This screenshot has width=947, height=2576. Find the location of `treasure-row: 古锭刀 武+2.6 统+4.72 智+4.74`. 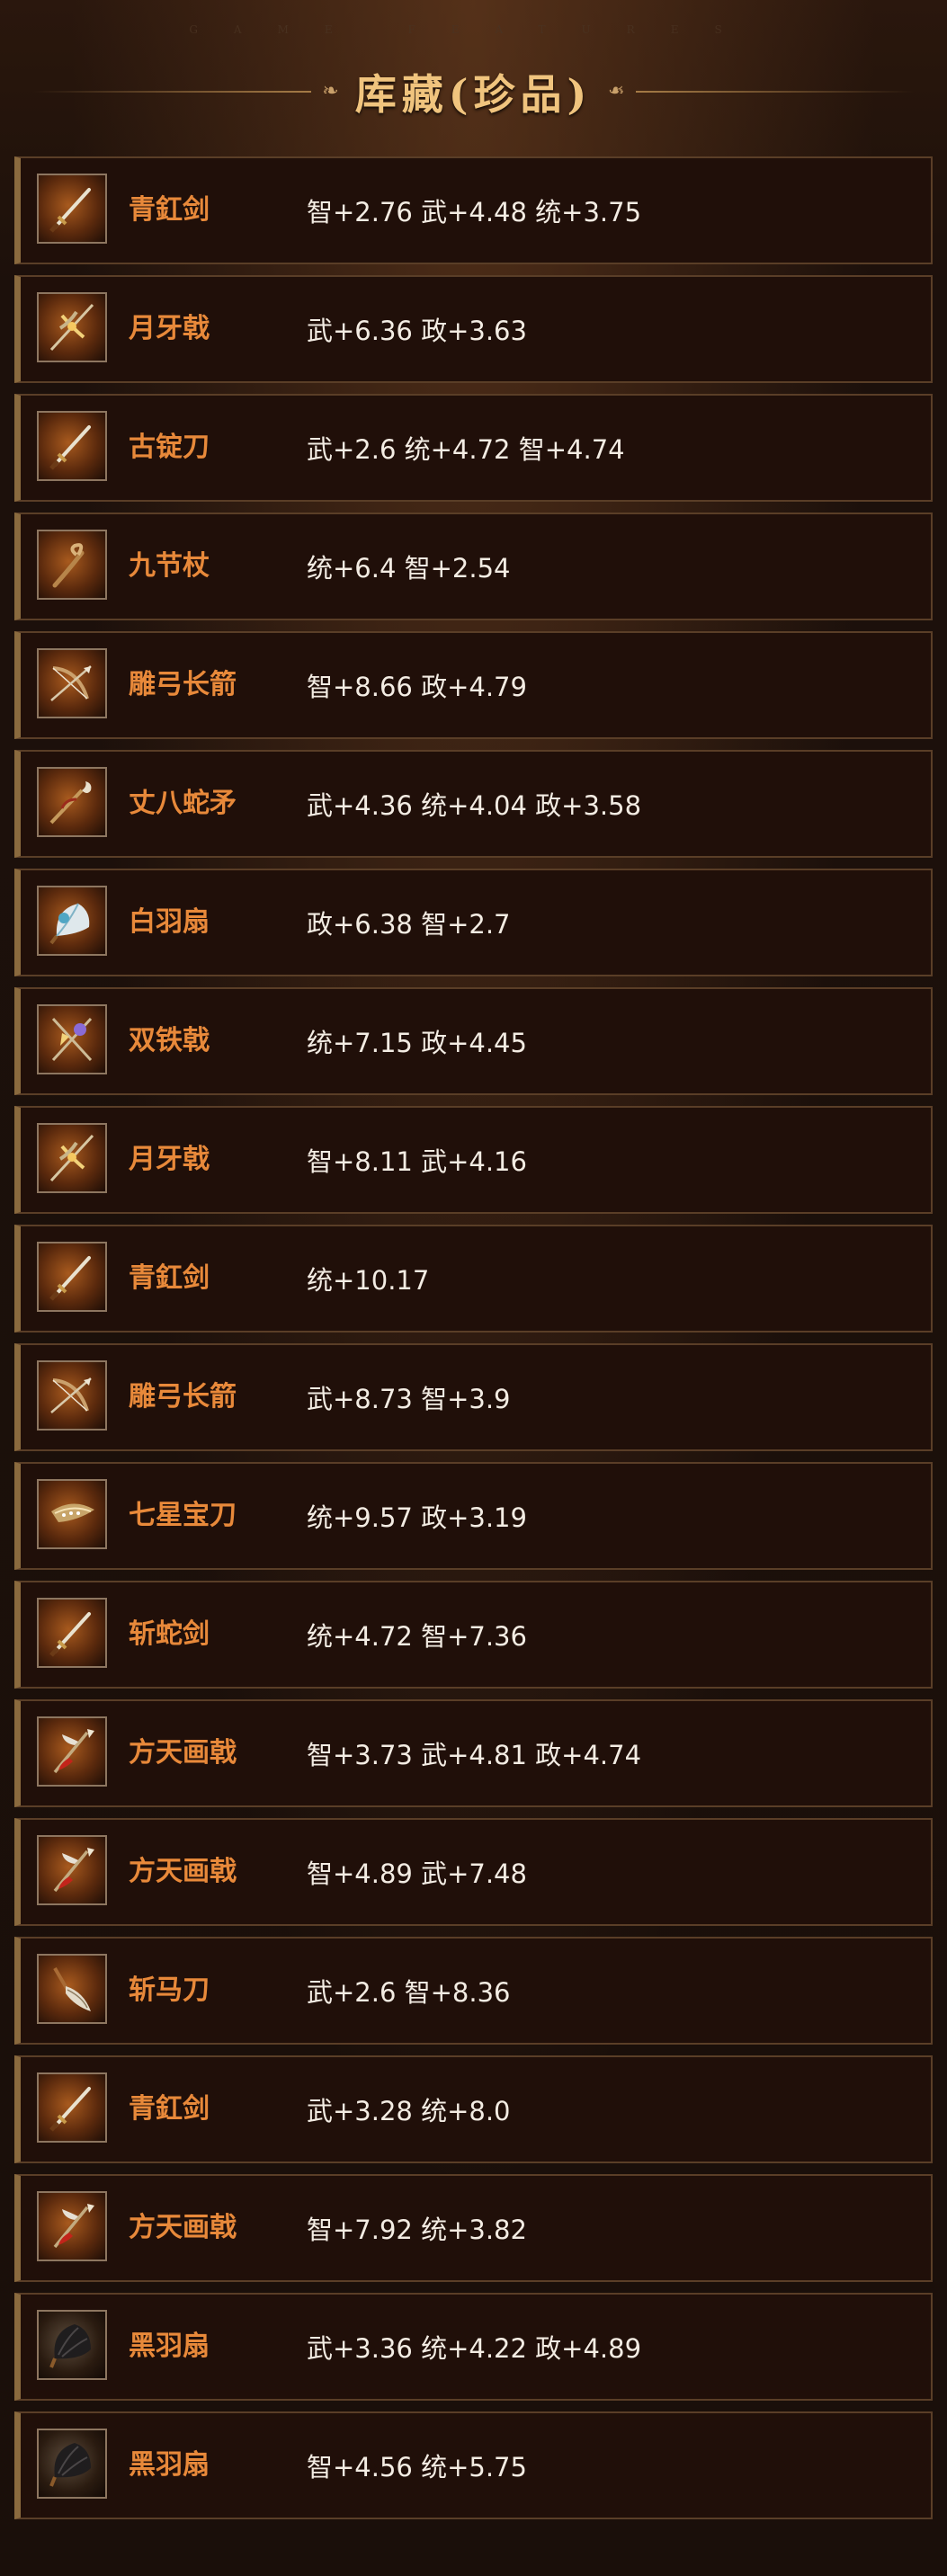

treasure-row: 古锭刀 武+2.6 统+4.72 智+4.74 is located at coordinates (473, 448).